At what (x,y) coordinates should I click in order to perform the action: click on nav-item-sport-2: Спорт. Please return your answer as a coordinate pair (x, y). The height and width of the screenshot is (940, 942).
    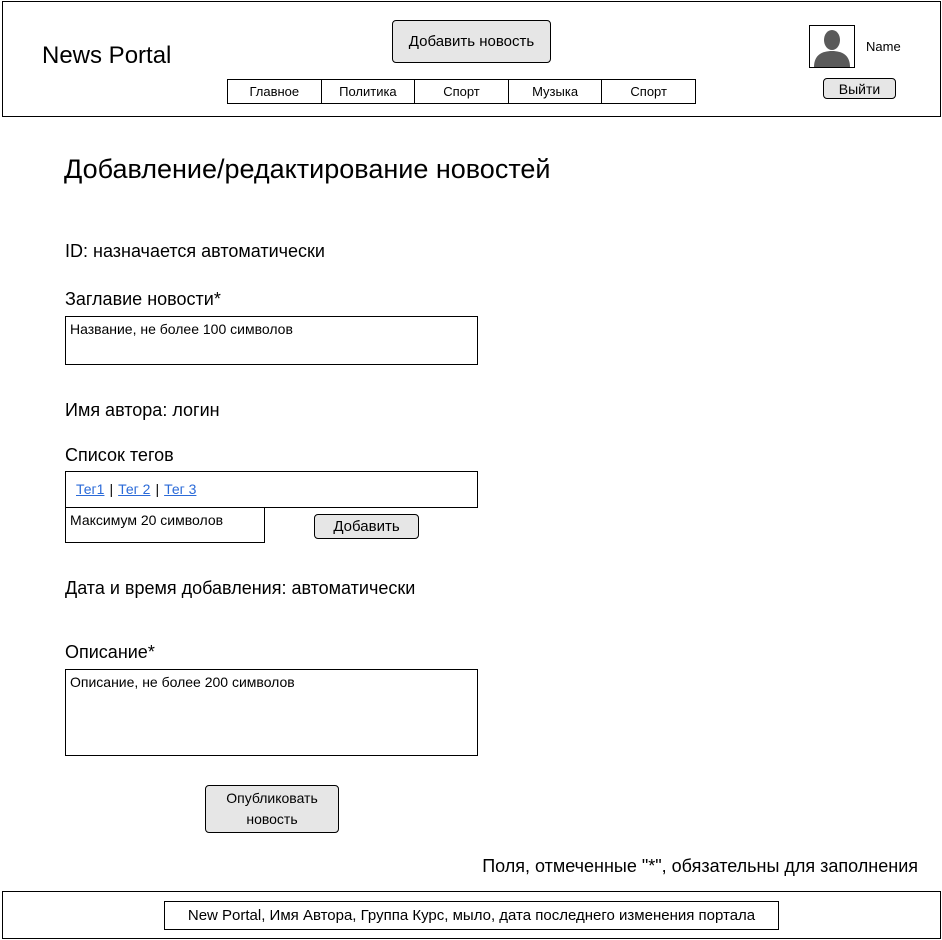
    Looking at the image, I should click on (648, 91).